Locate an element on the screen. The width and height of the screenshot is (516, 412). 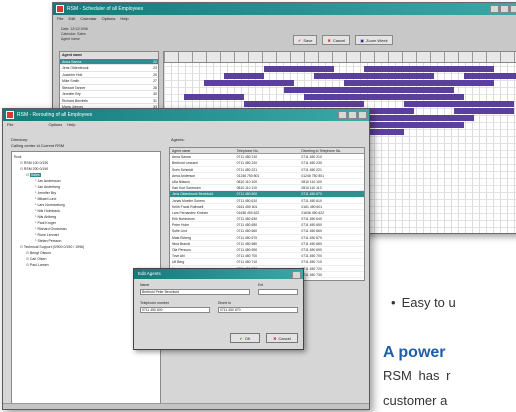
column-agent-name: Agent name is located at coordinates (202, 150).